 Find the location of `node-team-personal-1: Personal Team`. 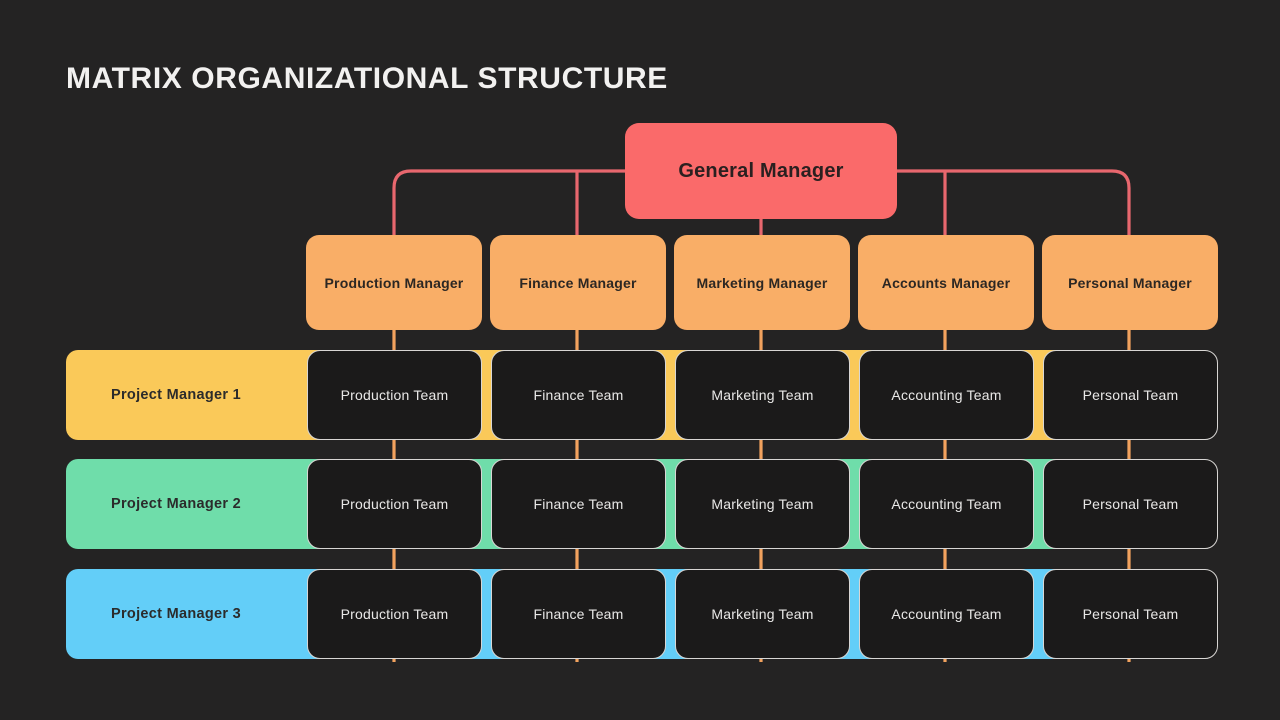

node-team-personal-1: Personal Team is located at coordinates (1130, 395).